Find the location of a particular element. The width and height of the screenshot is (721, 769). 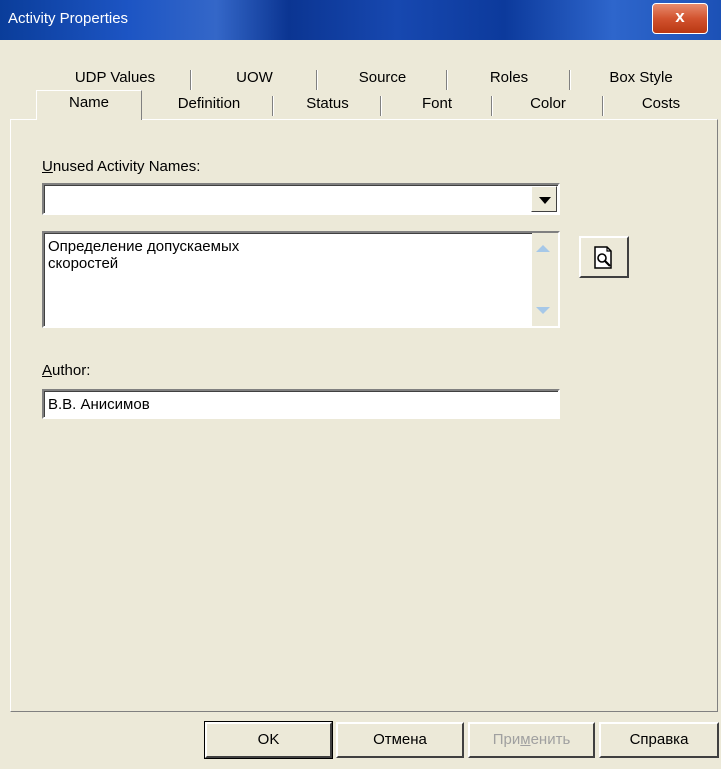

tab-font: Font is located at coordinates (438, 104).